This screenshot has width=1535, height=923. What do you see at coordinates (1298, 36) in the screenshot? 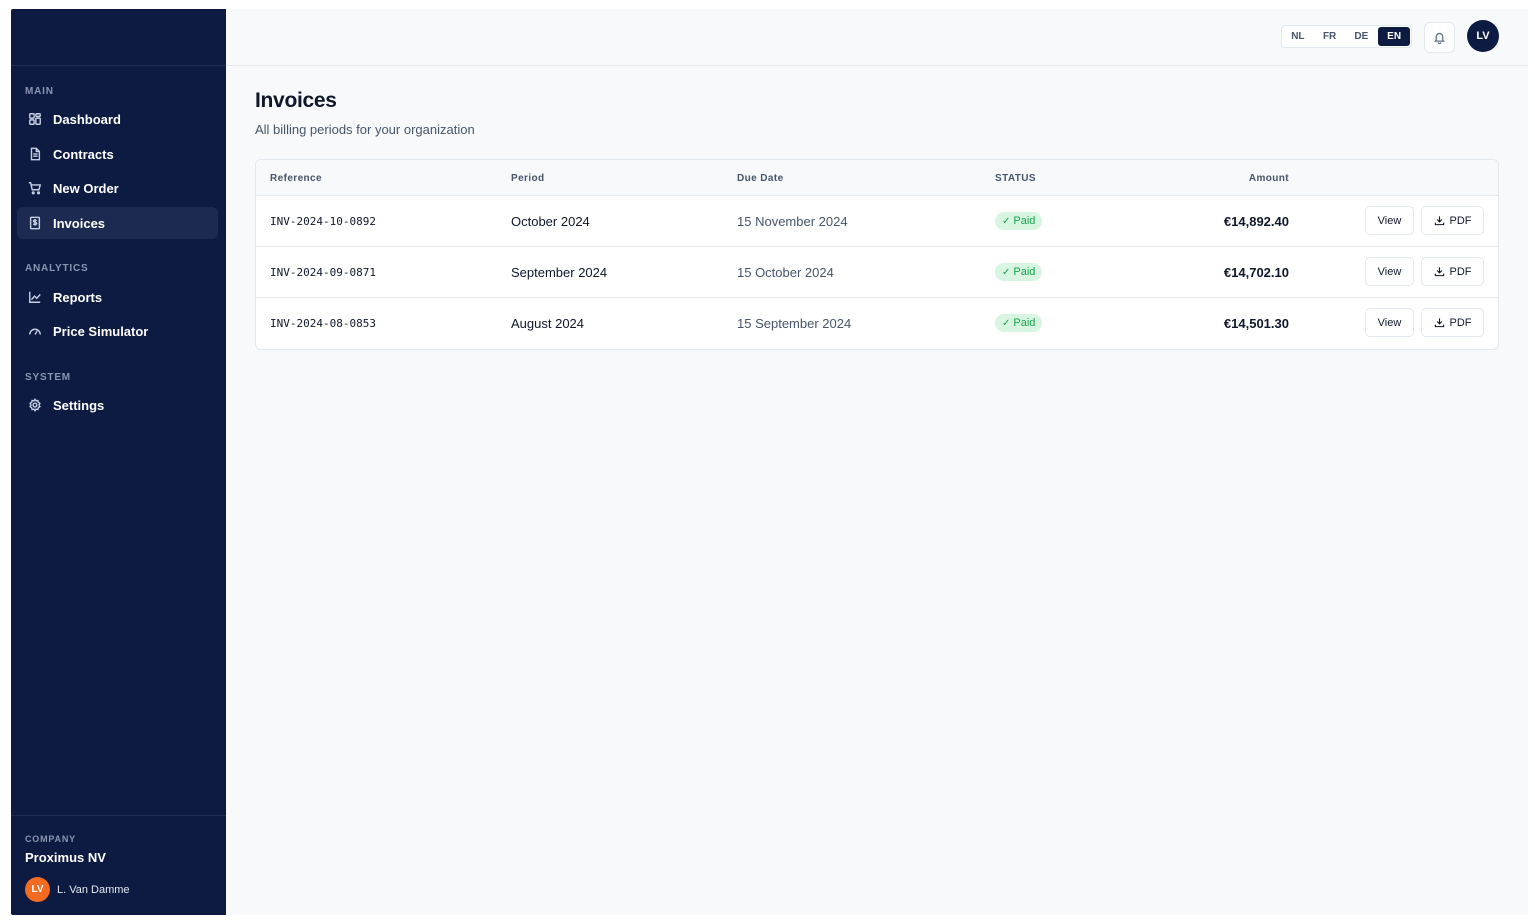
I see `language-option-nl: NL` at bounding box center [1298, 36].